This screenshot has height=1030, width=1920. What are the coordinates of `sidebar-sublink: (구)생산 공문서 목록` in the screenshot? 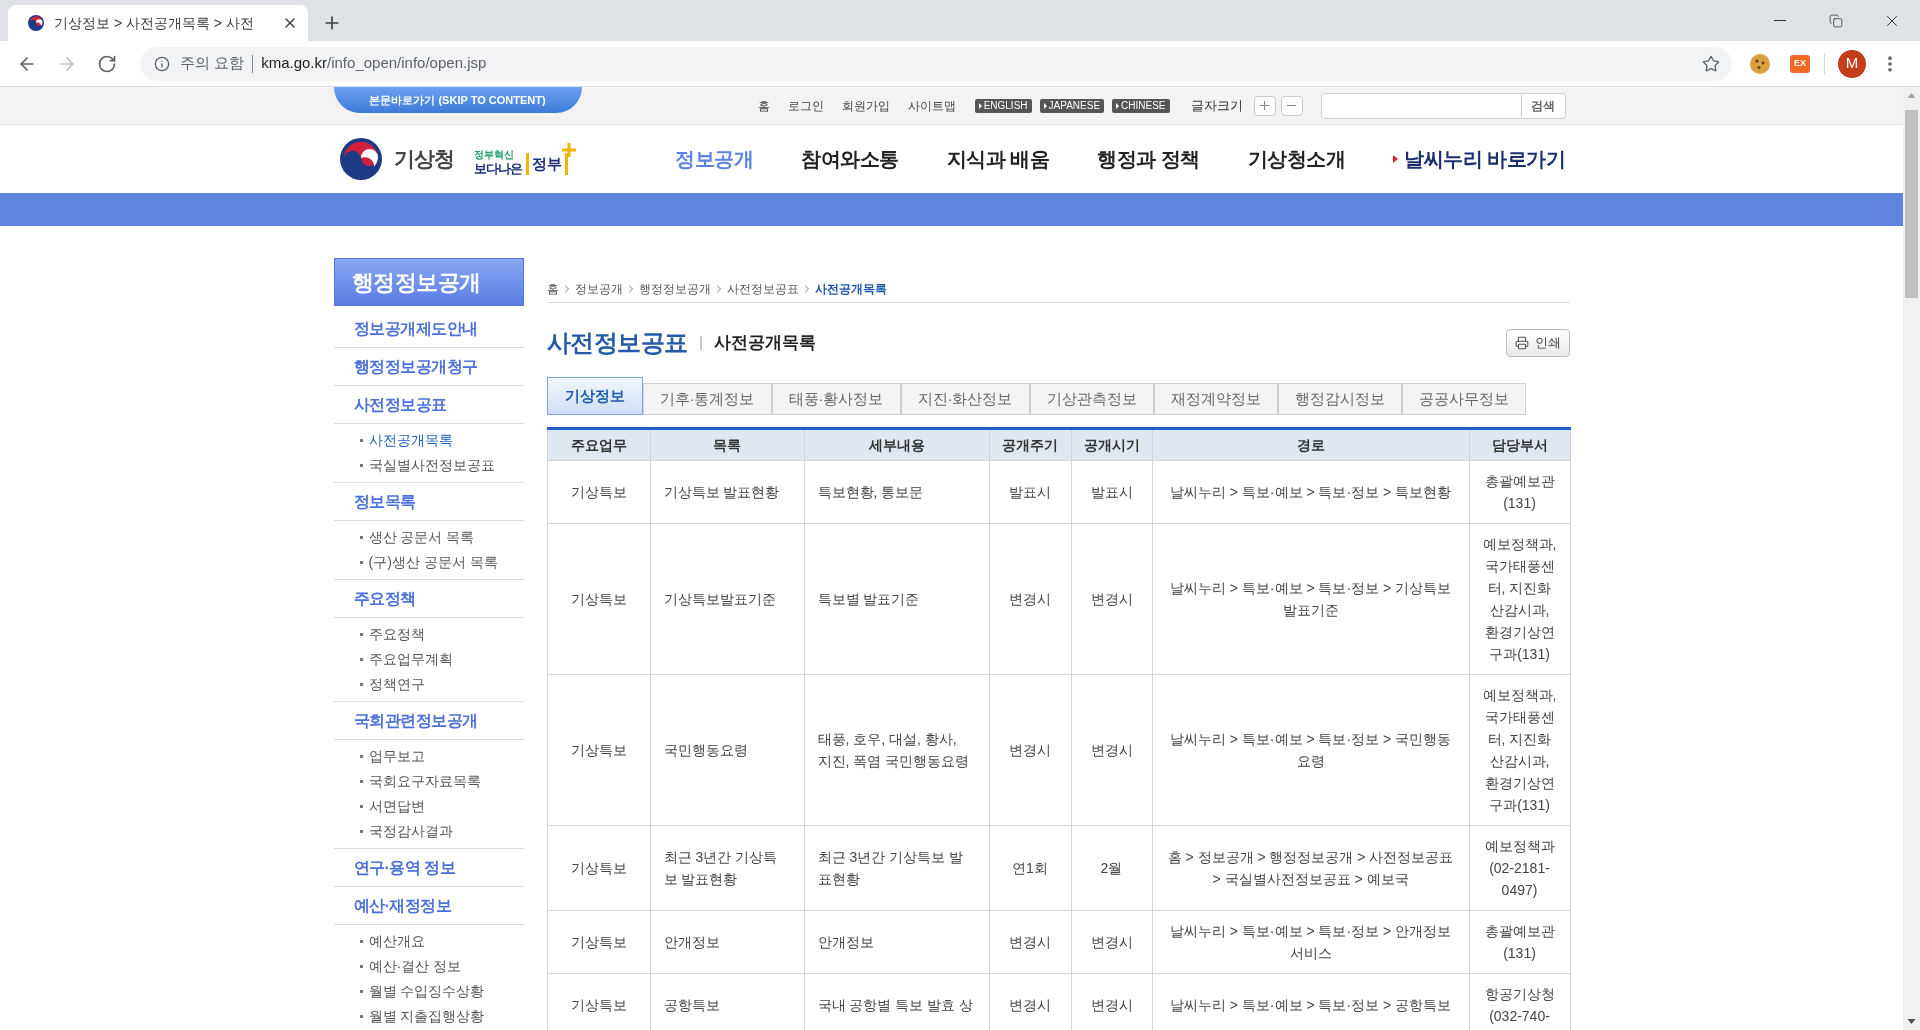 It's located at (428, 562).